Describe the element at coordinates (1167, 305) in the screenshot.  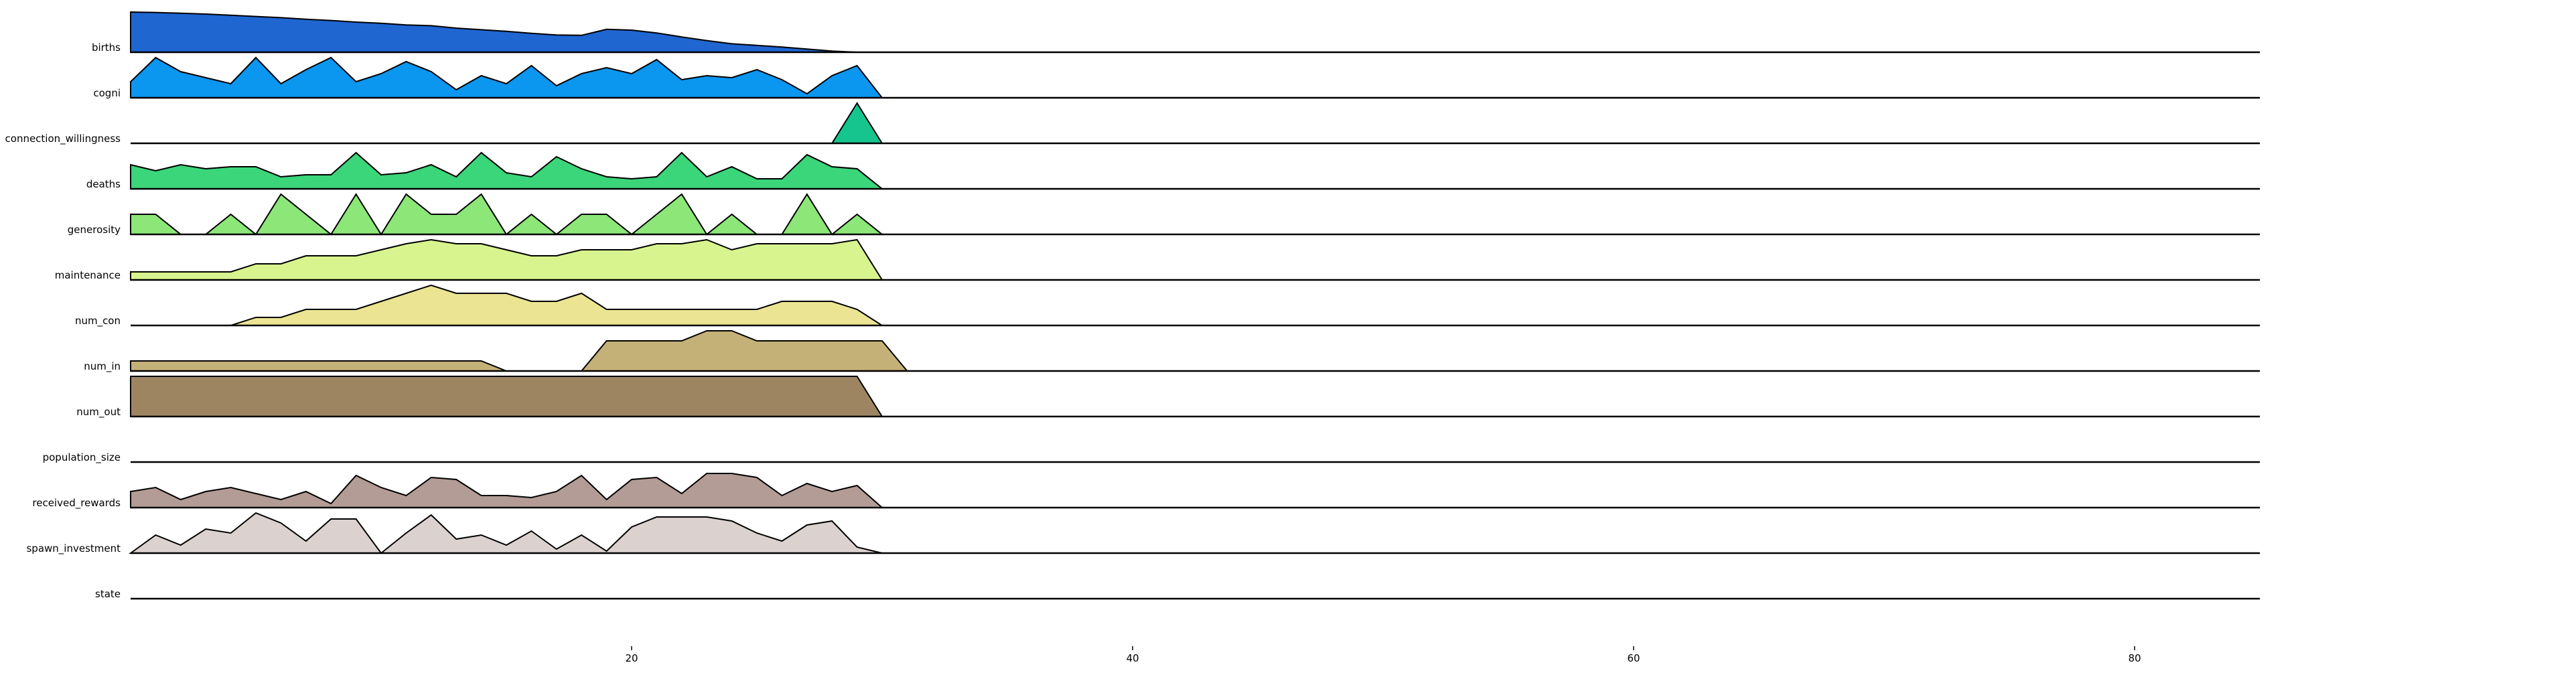
I see `ridge-row-num-con: num_con` at that location.